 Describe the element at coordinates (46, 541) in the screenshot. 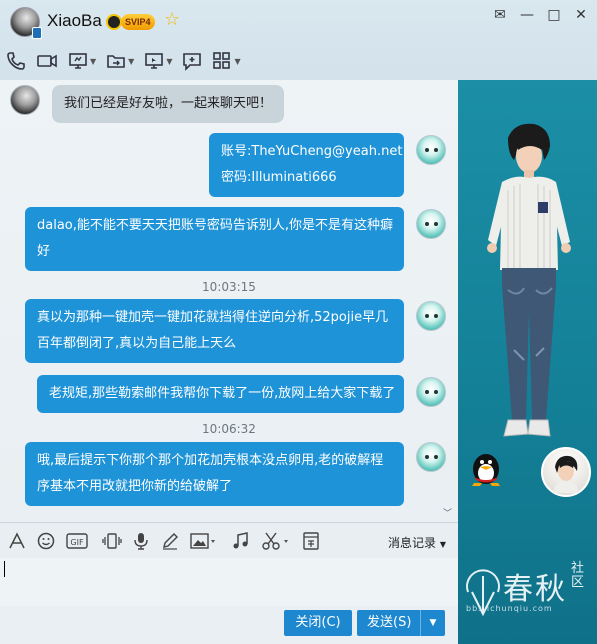

I see `emoji-icon` at that location.